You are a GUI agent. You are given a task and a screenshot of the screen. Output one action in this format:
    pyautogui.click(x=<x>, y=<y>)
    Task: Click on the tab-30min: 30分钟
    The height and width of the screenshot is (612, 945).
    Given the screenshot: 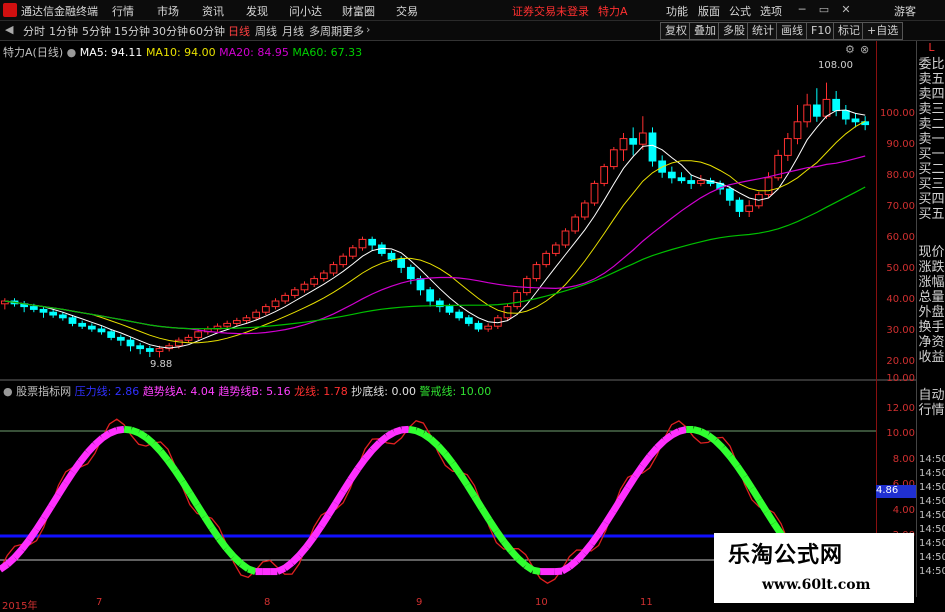 What is the action you would take?
    pyautogui.click(x=170, y=31)
    